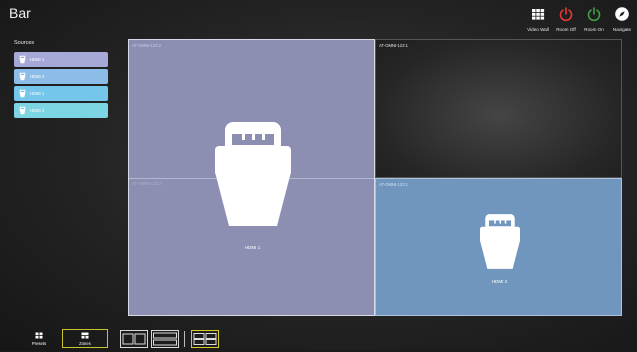 Image resolution: width=637 pixels, height=352 pixels. I want to click on room-off-label: Room Off, so click(566, 29).